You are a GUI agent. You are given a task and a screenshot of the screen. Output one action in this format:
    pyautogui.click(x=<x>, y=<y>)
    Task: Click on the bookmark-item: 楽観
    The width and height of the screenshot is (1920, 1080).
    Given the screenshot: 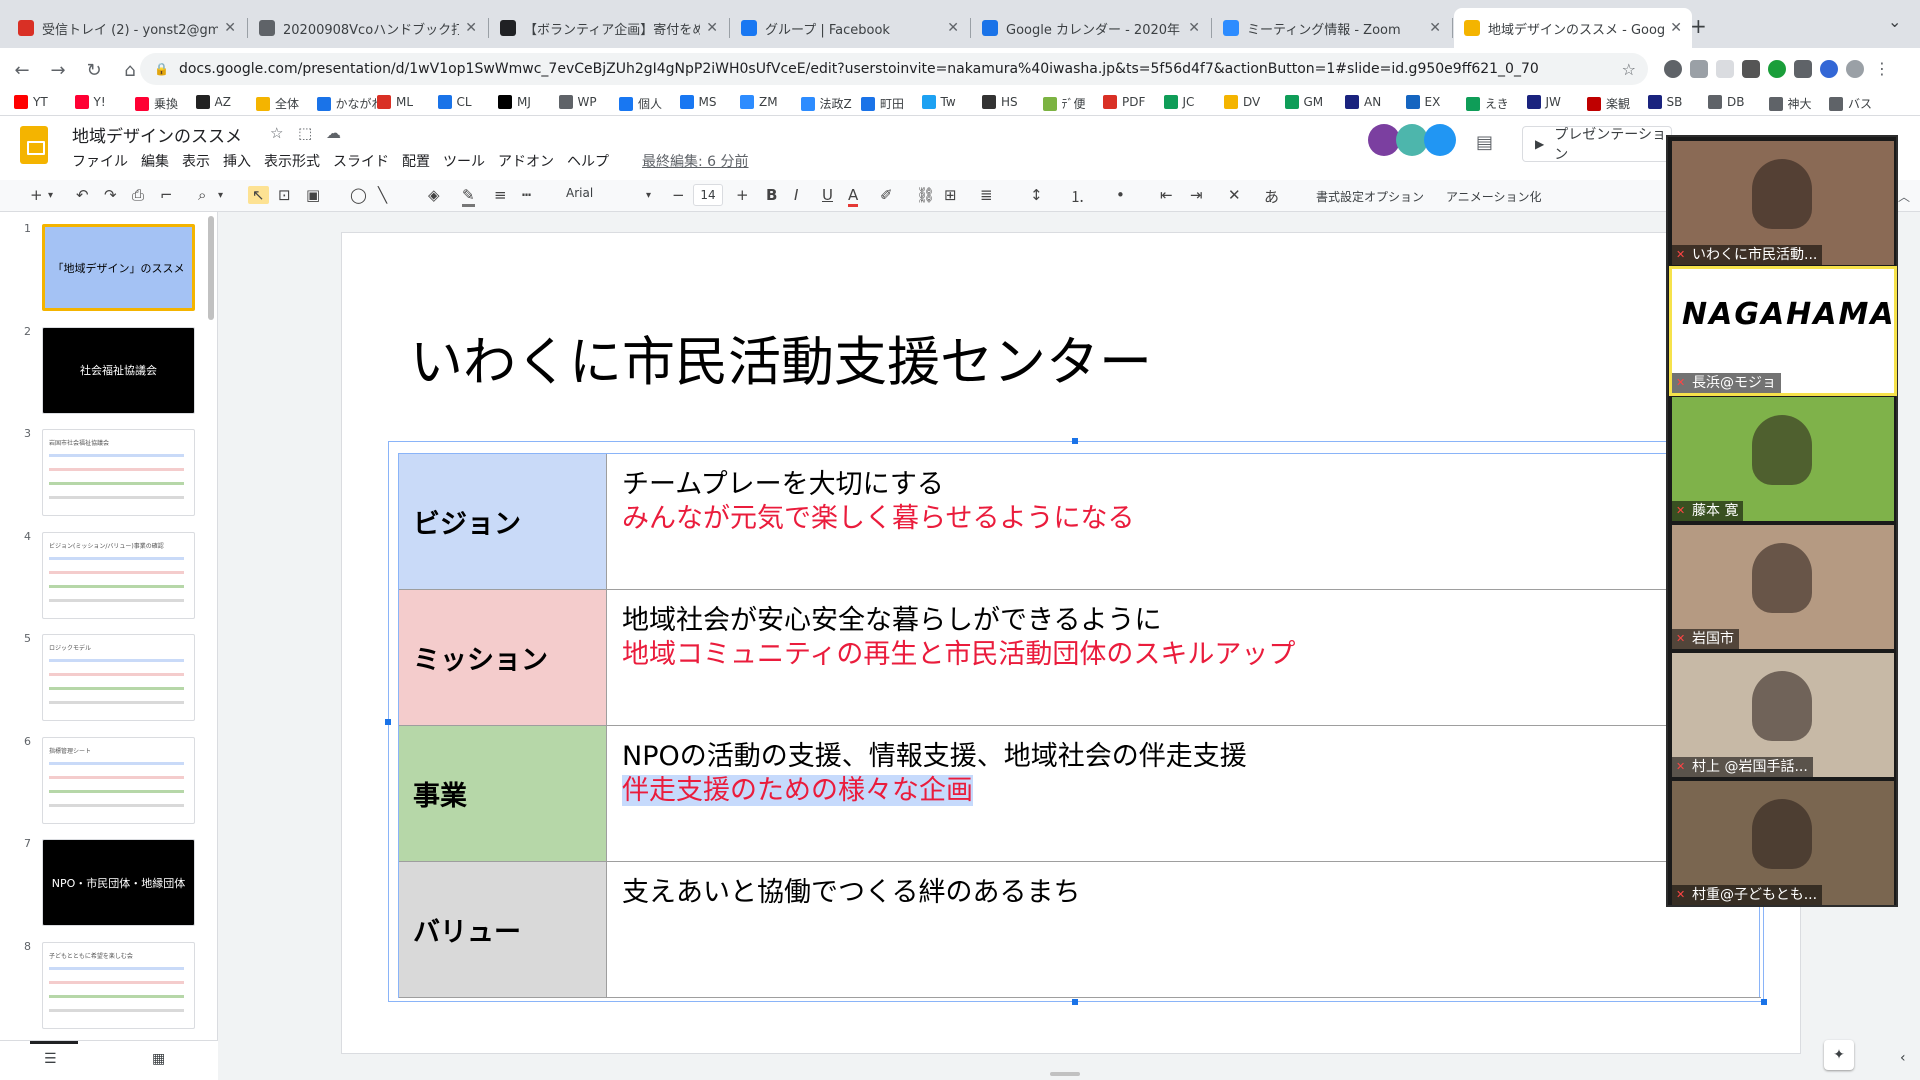 What is the action you would take?
    pyautogui.click(x=1608, y=103)
    